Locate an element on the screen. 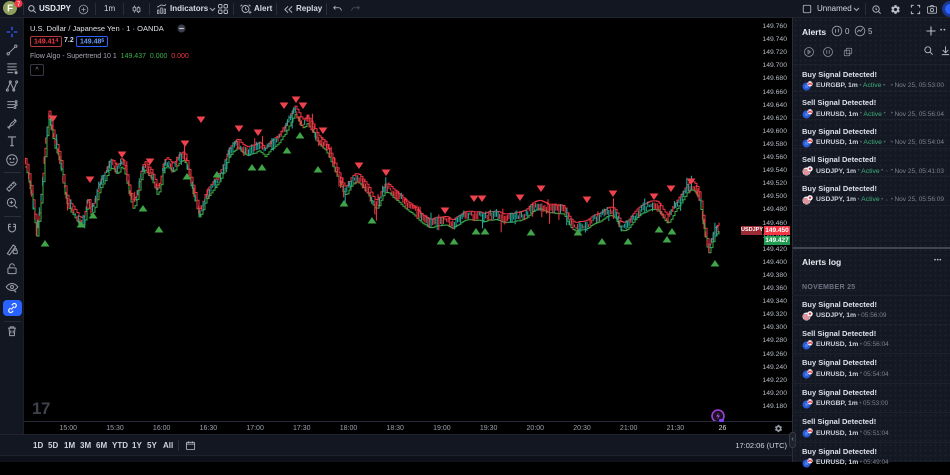  svg-text: 0 is located at coordinates (847, 31).